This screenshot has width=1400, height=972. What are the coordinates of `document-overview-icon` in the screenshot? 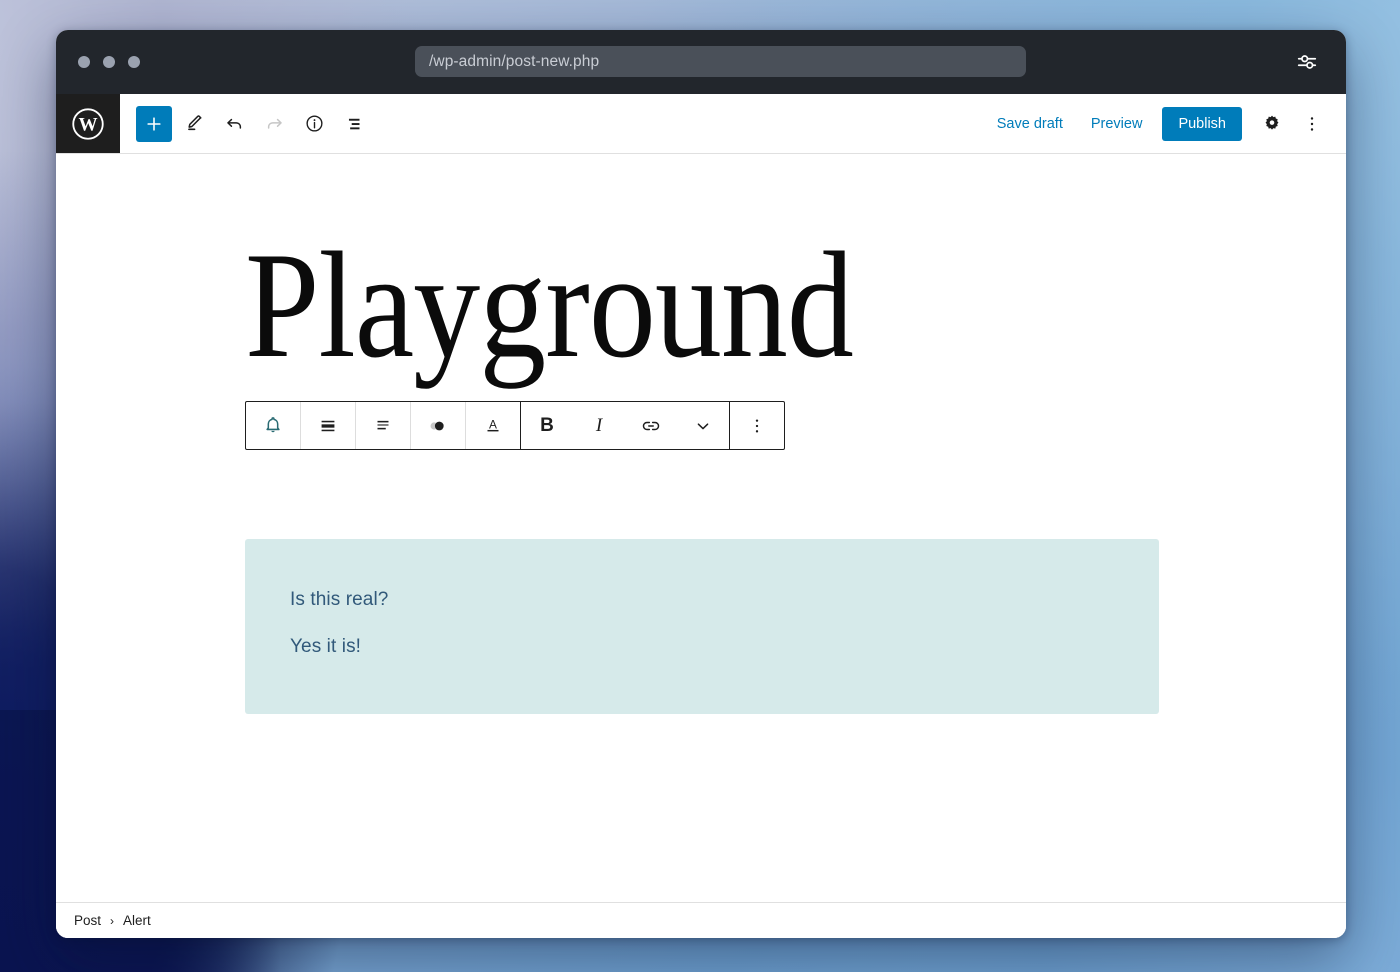 It's located at (354, 123).